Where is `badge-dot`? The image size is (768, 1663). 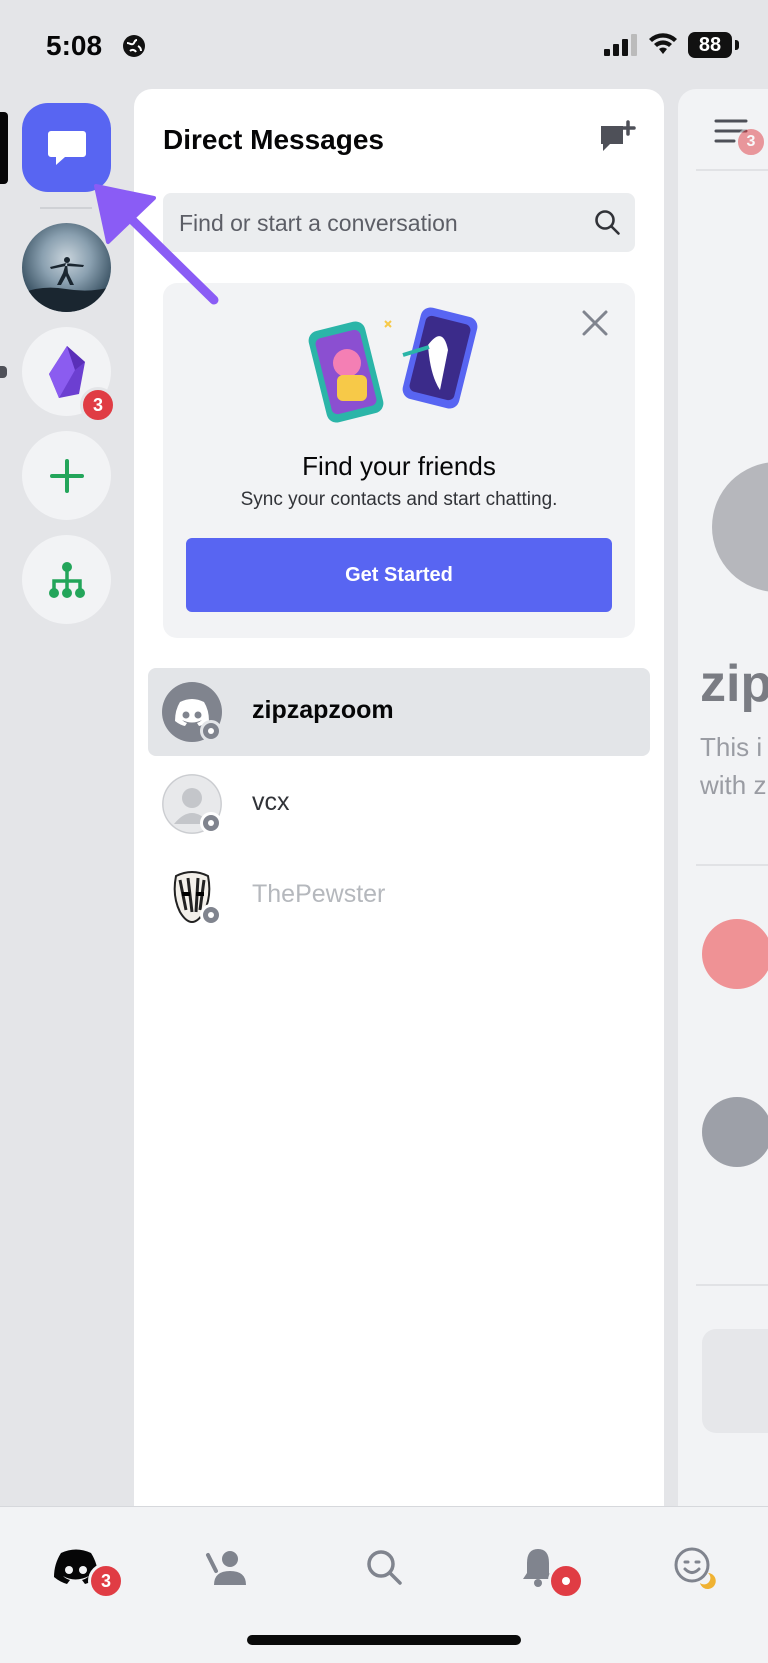 badge-dot is located at coordinates (566, 1581).